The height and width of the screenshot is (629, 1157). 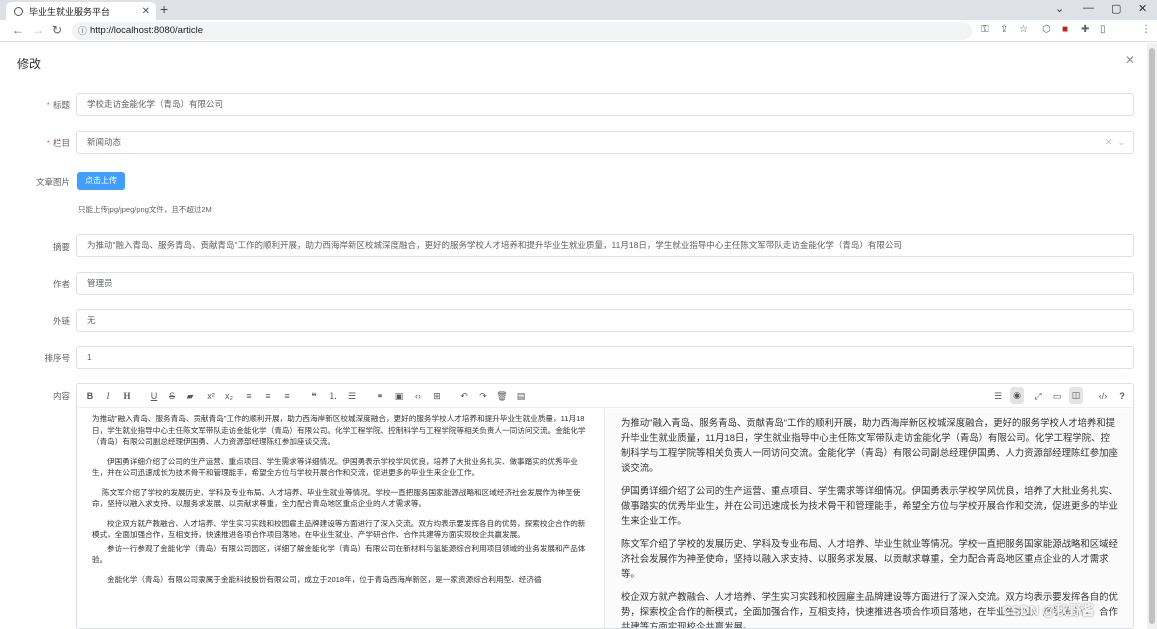 What do you see at coordinates (314, 396) in the screenshot?
I see `quote-icon: ❝` at bounding box center [314, 396].